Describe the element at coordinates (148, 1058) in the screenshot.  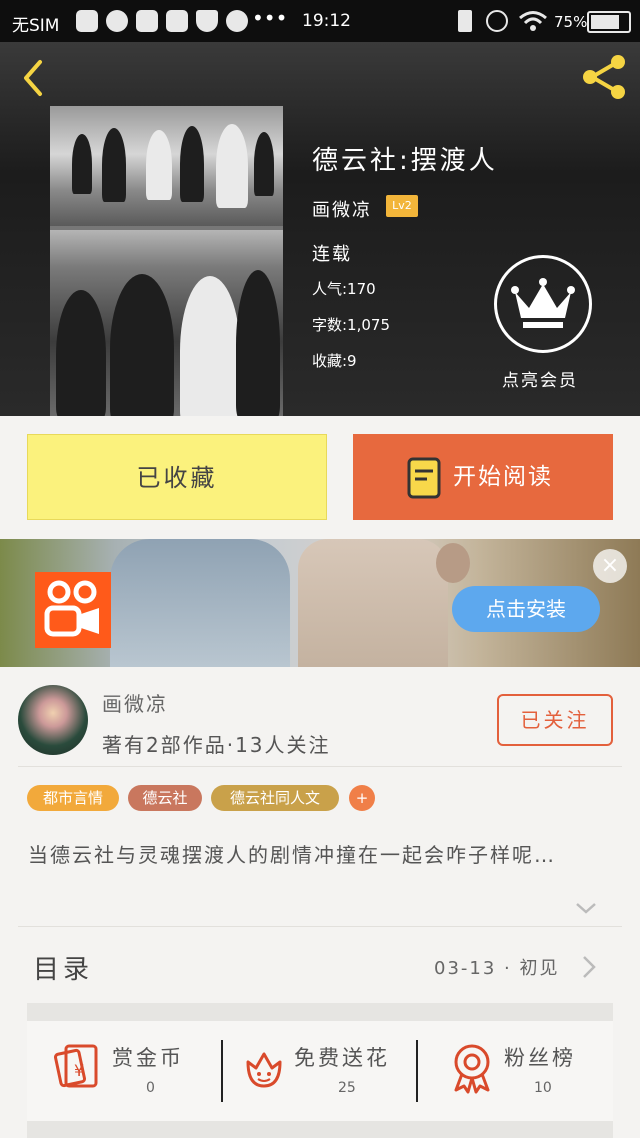
I see `reward-coins-label: 赏金币` at that location.